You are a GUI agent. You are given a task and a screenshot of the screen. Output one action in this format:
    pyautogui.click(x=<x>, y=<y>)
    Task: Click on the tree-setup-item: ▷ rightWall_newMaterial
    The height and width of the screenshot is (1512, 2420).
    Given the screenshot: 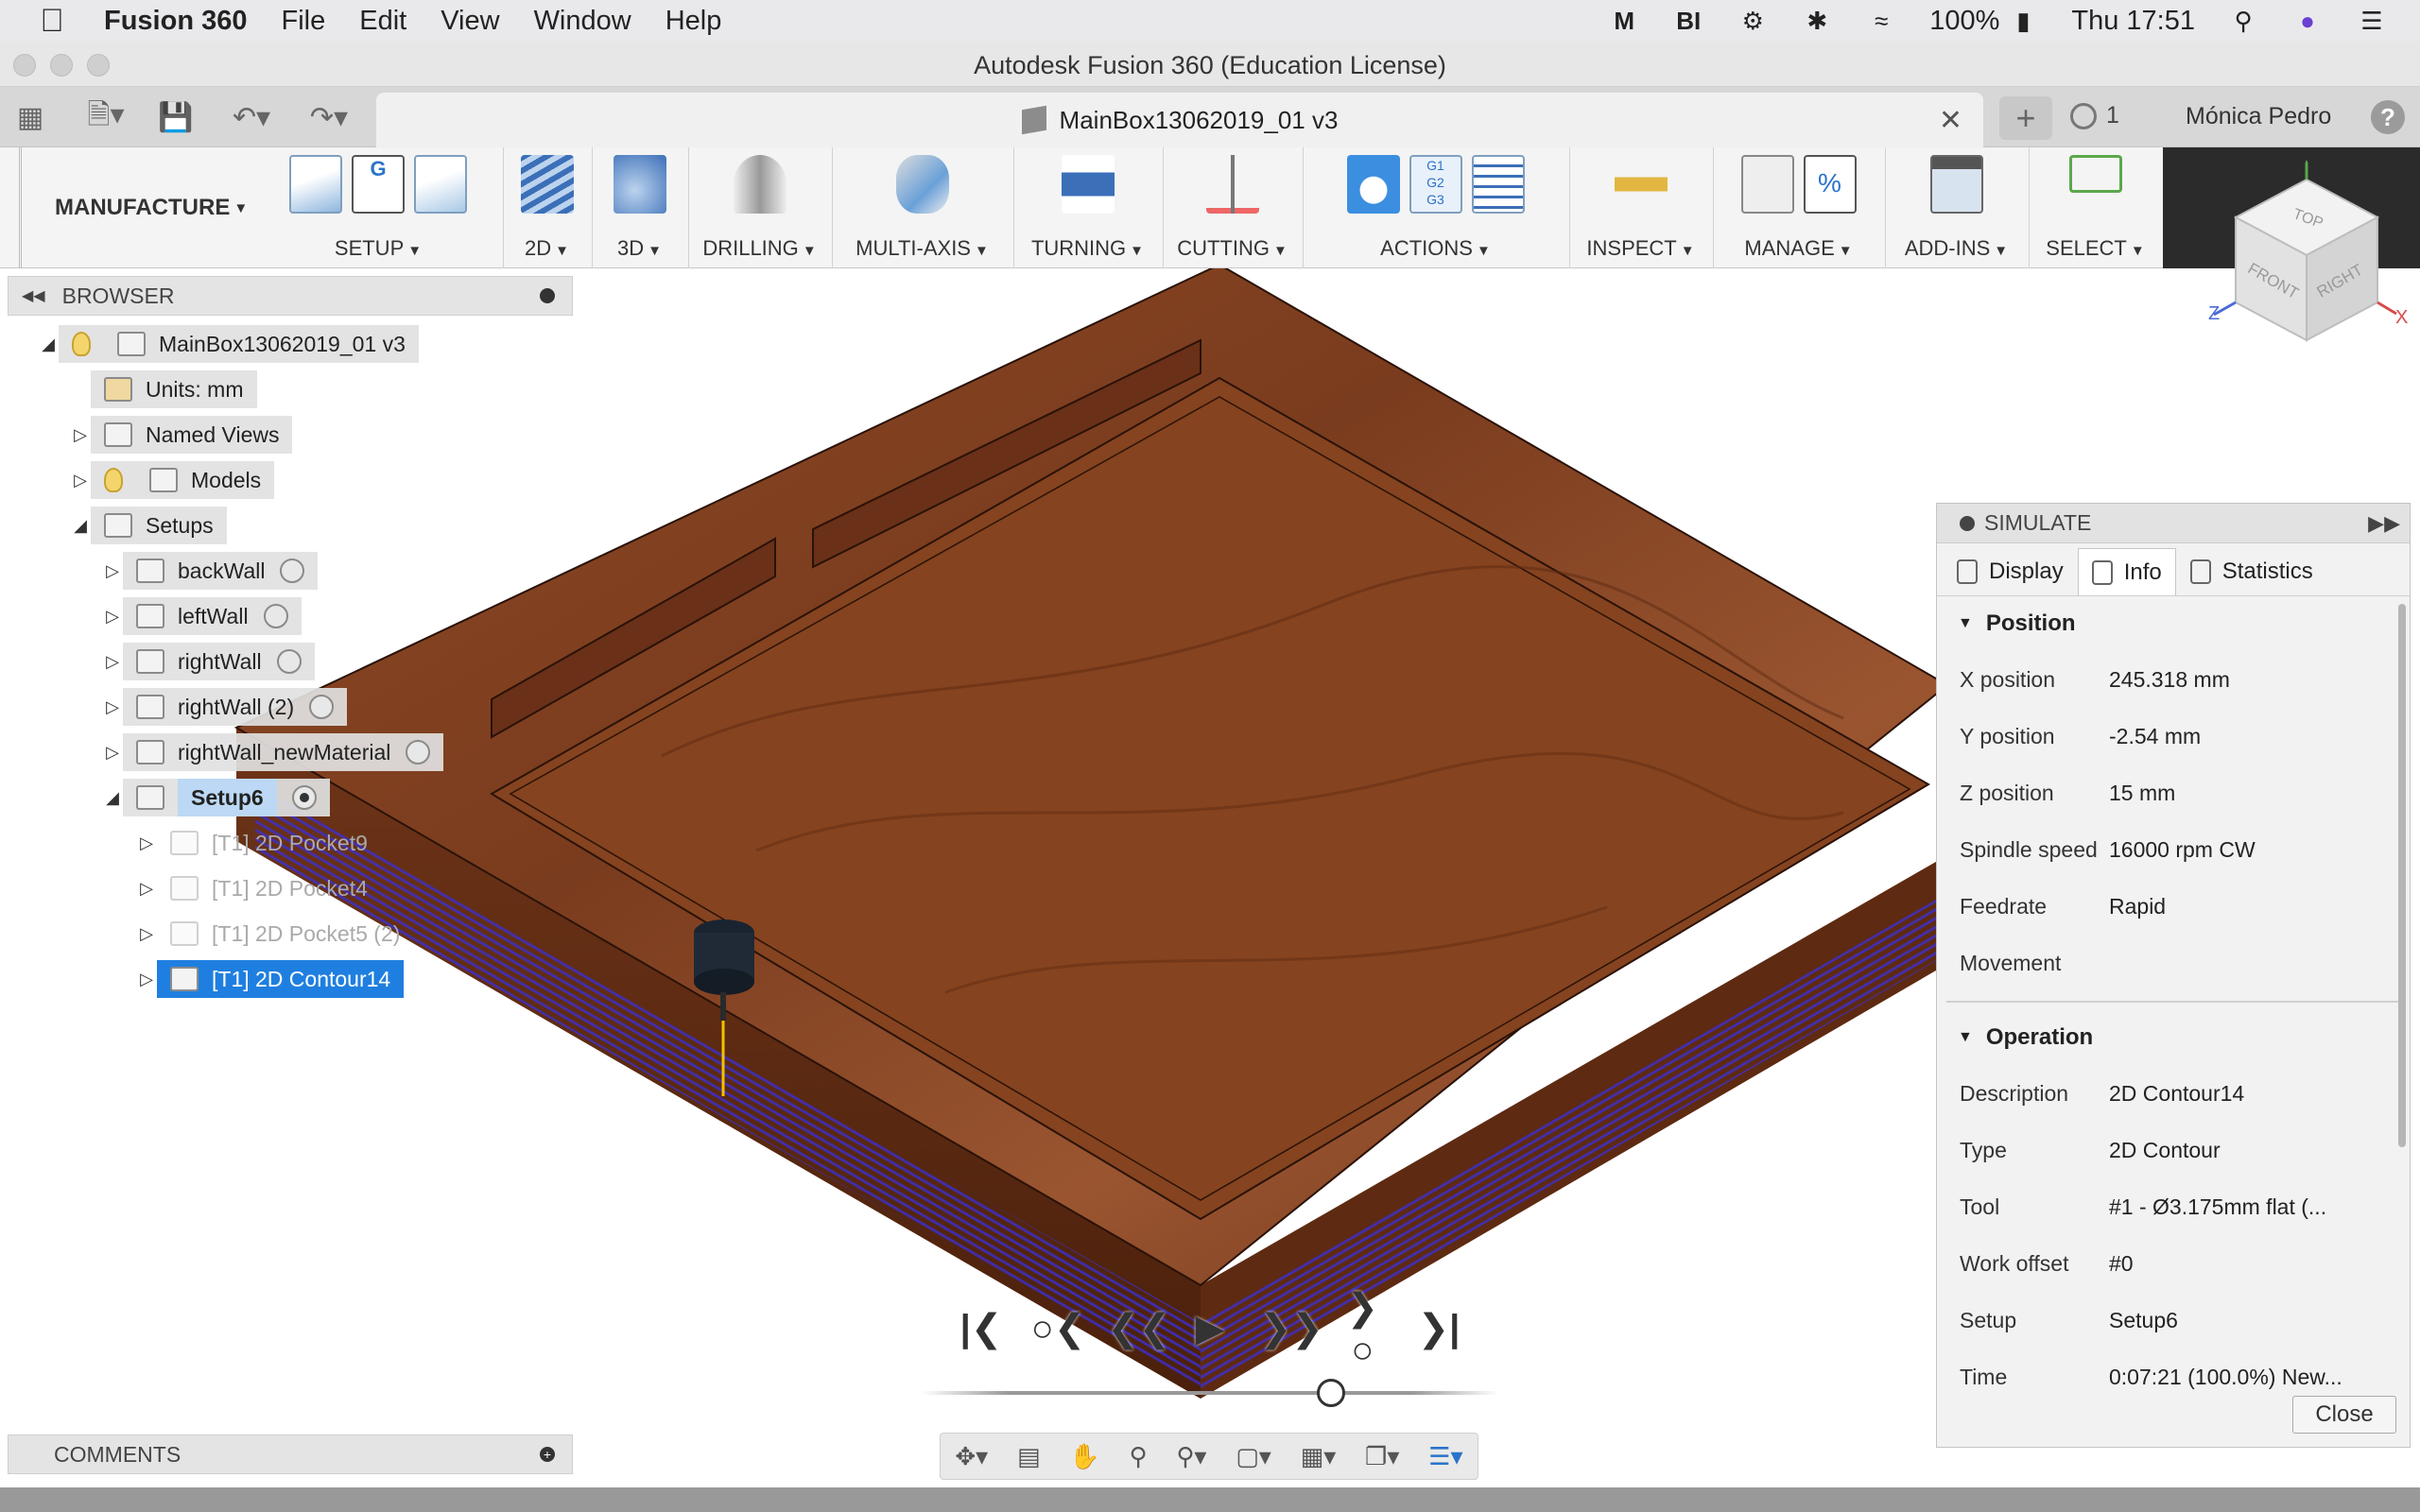 What is the action you would take?
    pyautogui.click(x=273, y=752)
    